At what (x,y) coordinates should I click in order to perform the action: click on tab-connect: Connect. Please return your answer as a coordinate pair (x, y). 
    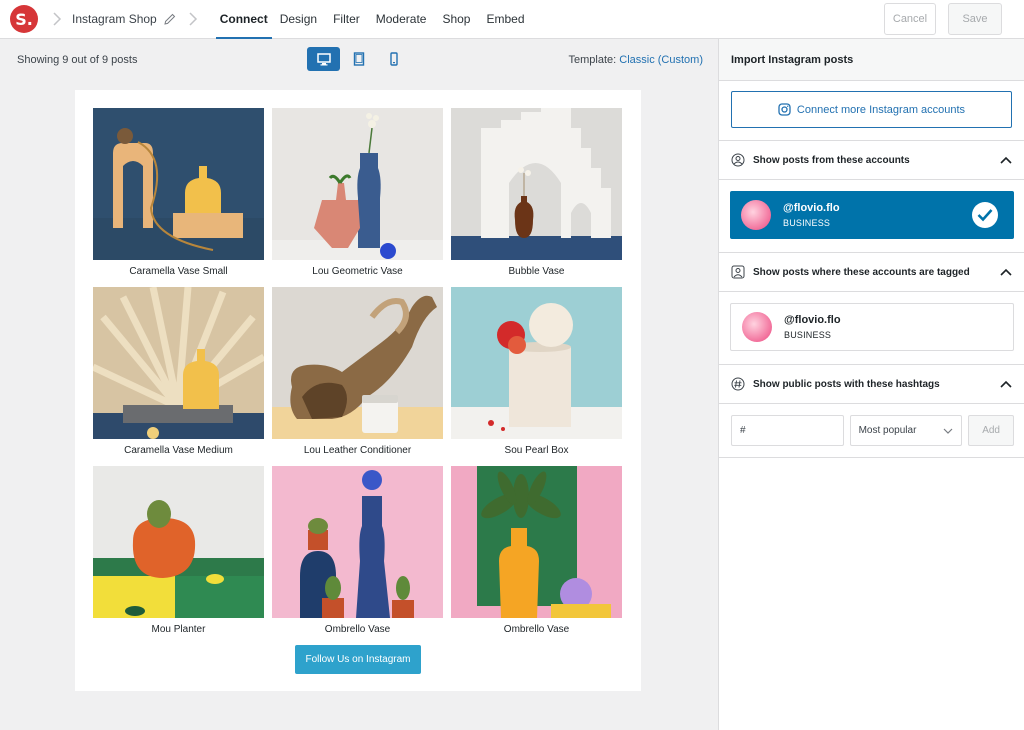
    Looking at the image, I should click on (243, 19).